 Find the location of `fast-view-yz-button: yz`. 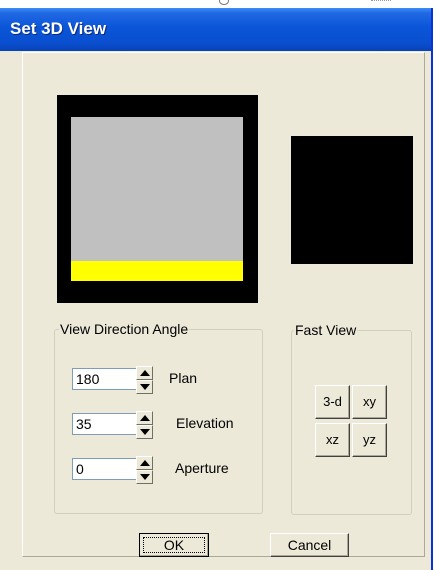

fast-view-yz-button: yz is located at coordinates (369, 440).